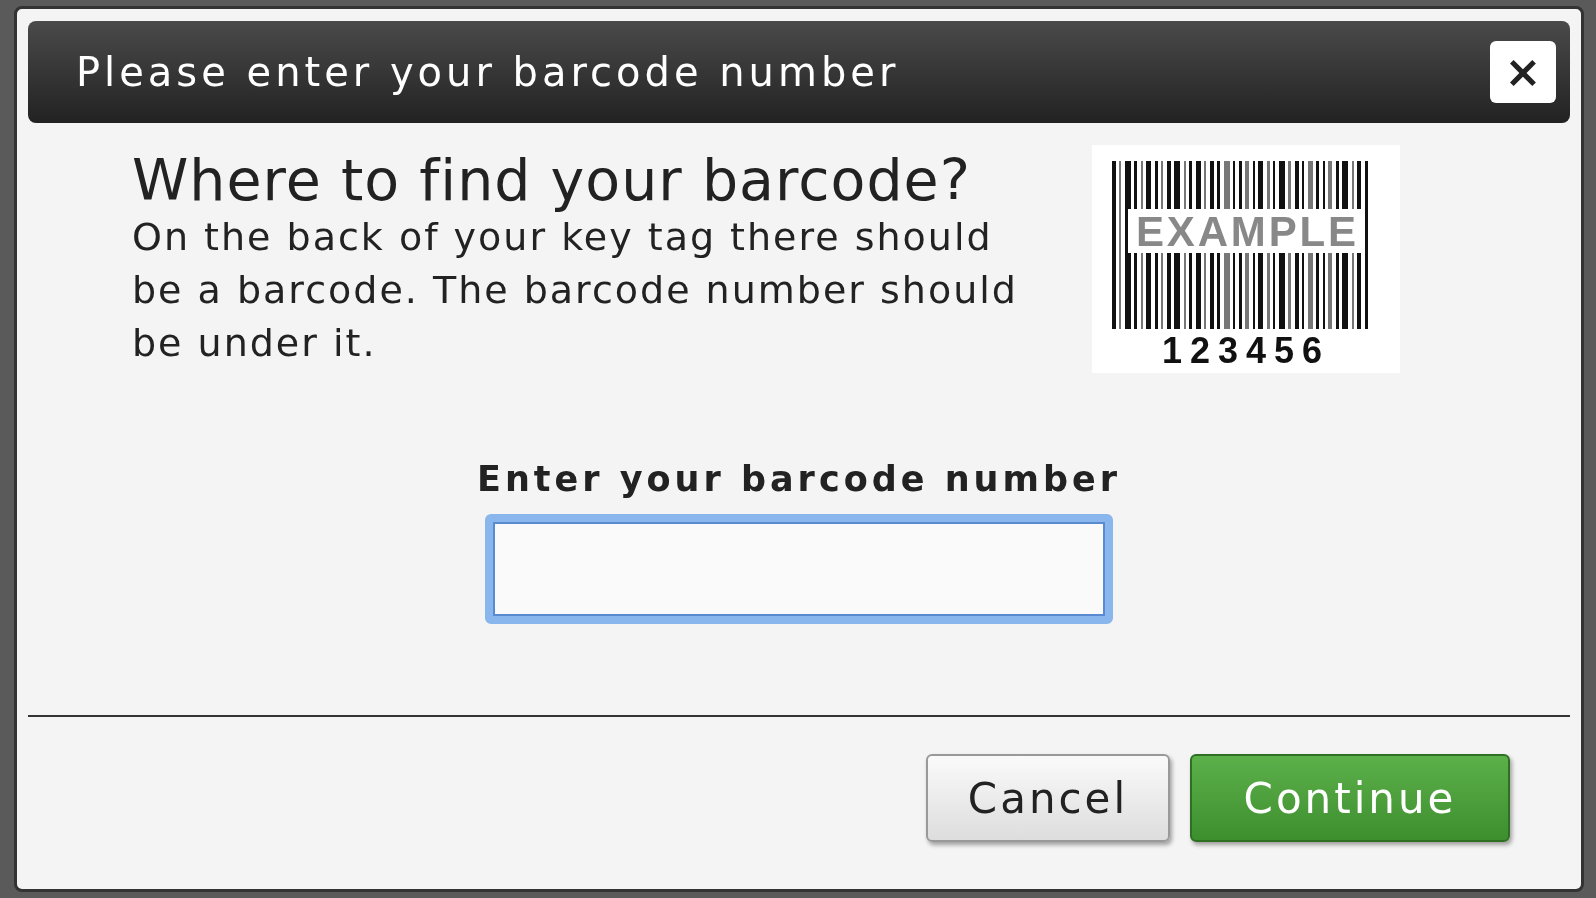  I want to click on help-heading: Where to find your barcode?, so click(552, 181).